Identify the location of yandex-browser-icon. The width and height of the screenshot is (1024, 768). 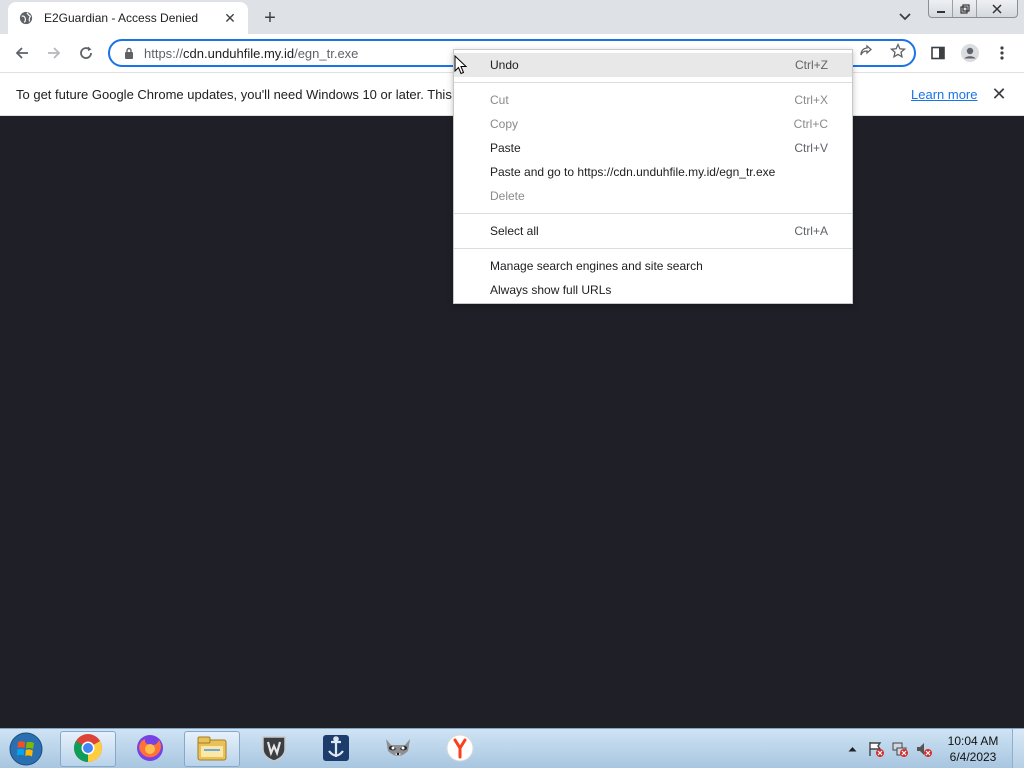
(460, 749).